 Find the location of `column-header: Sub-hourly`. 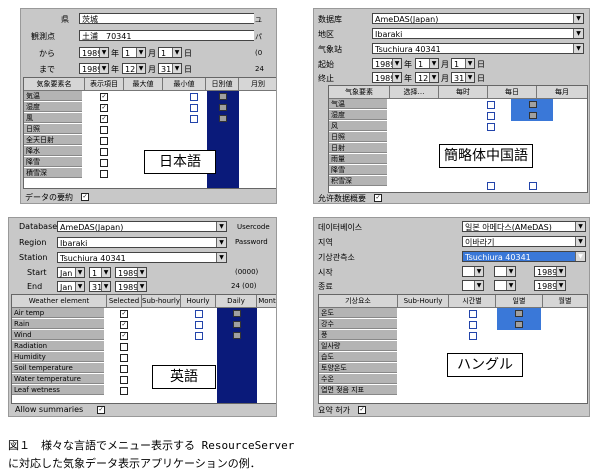

column-header: Sub-hourly is located at coordinates (161, 301).